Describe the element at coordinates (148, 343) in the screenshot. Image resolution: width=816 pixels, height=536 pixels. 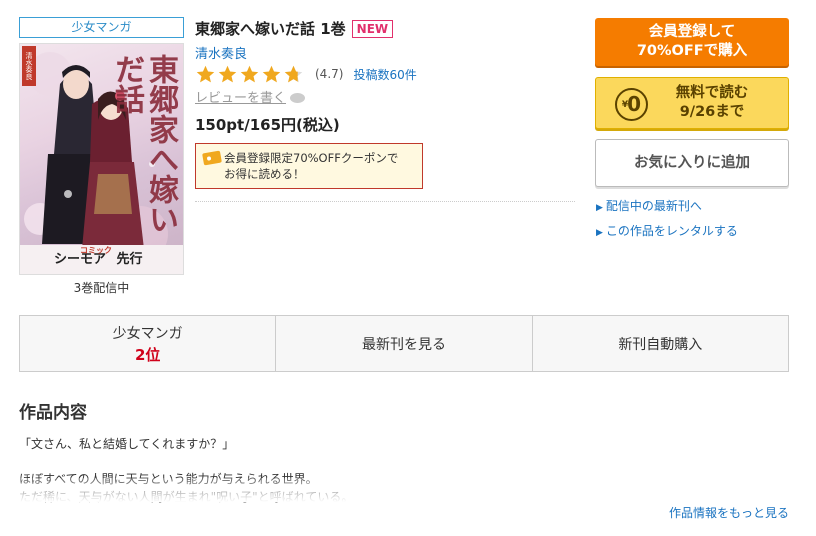
I see `tab-ranking: 少女マンガ 2位` at that location.